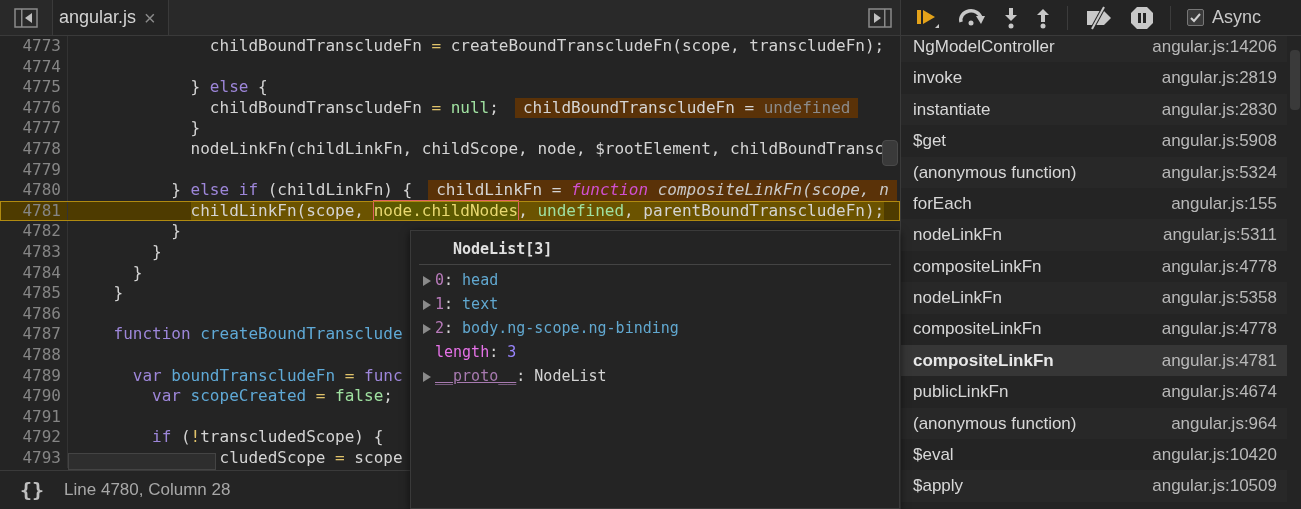 The width and height of the screenshot is (1301, 509). What do you see at coordinates (26, 17) in the screenshot?
I see `toggle-navigator-icon` at bounding box center [26, 17].